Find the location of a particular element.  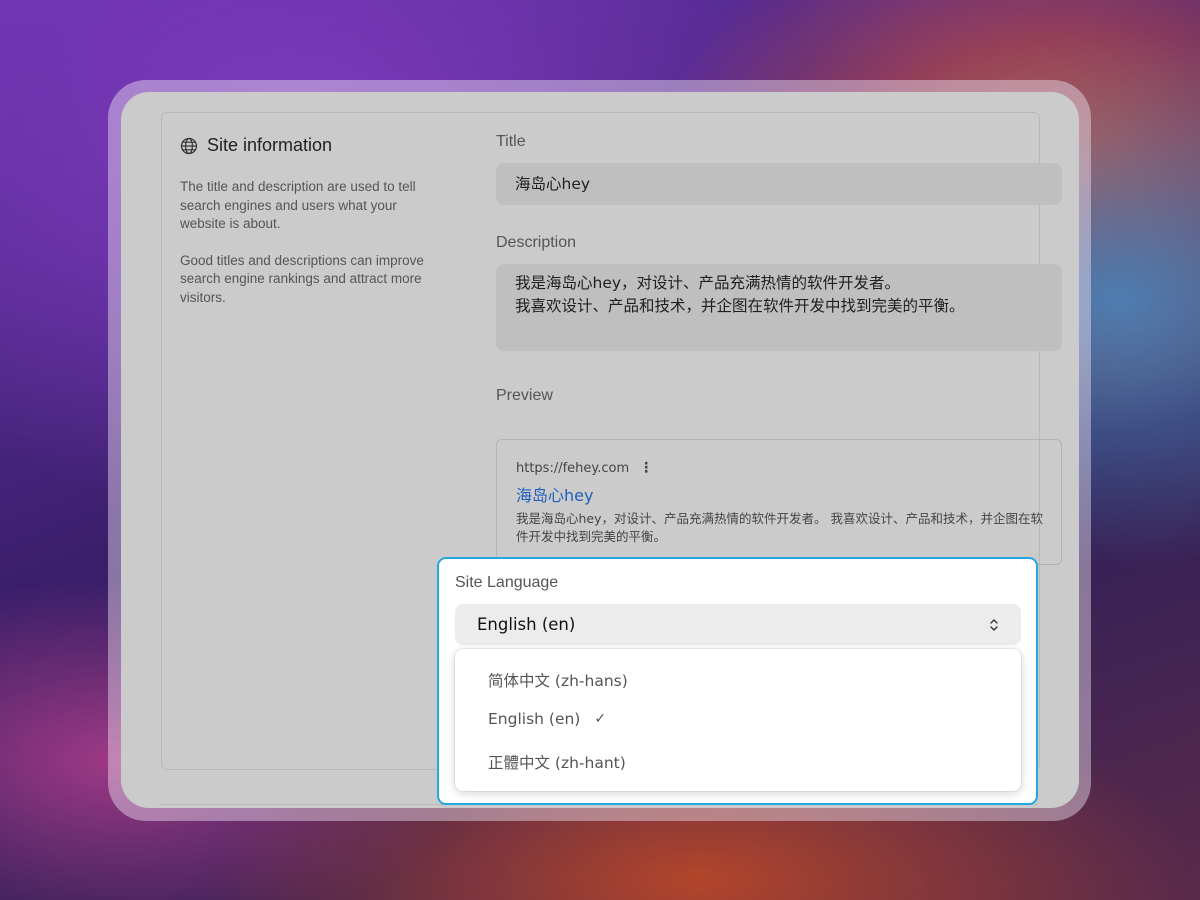

language-option-zh-hant: 正體中文 (zh-hant) is located at coordinates (557, 762).